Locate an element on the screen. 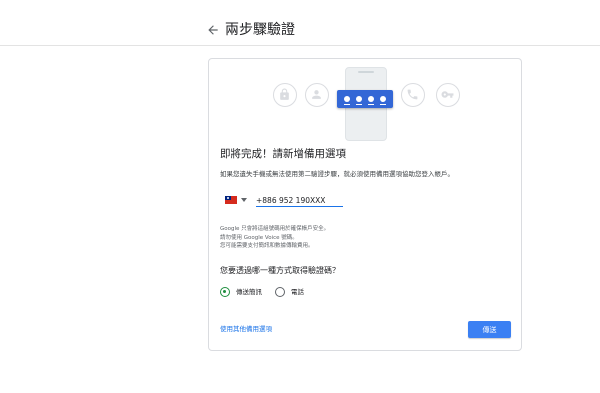 Image resolution: width=600 pixels, height=393 pixels. person-icon is located at coordinates (317, 95).